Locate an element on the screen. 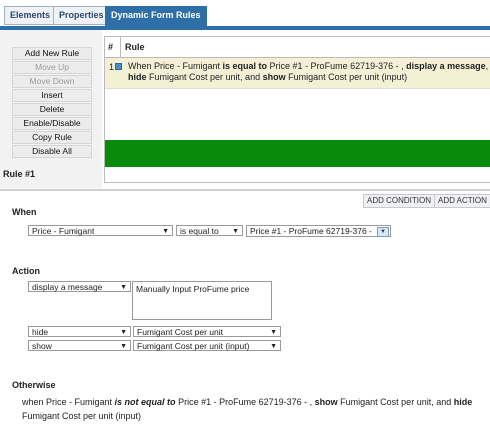 The height and width of the screenshot is (428, 490). tab-properties: Properties is located at coordinates (81, 15).